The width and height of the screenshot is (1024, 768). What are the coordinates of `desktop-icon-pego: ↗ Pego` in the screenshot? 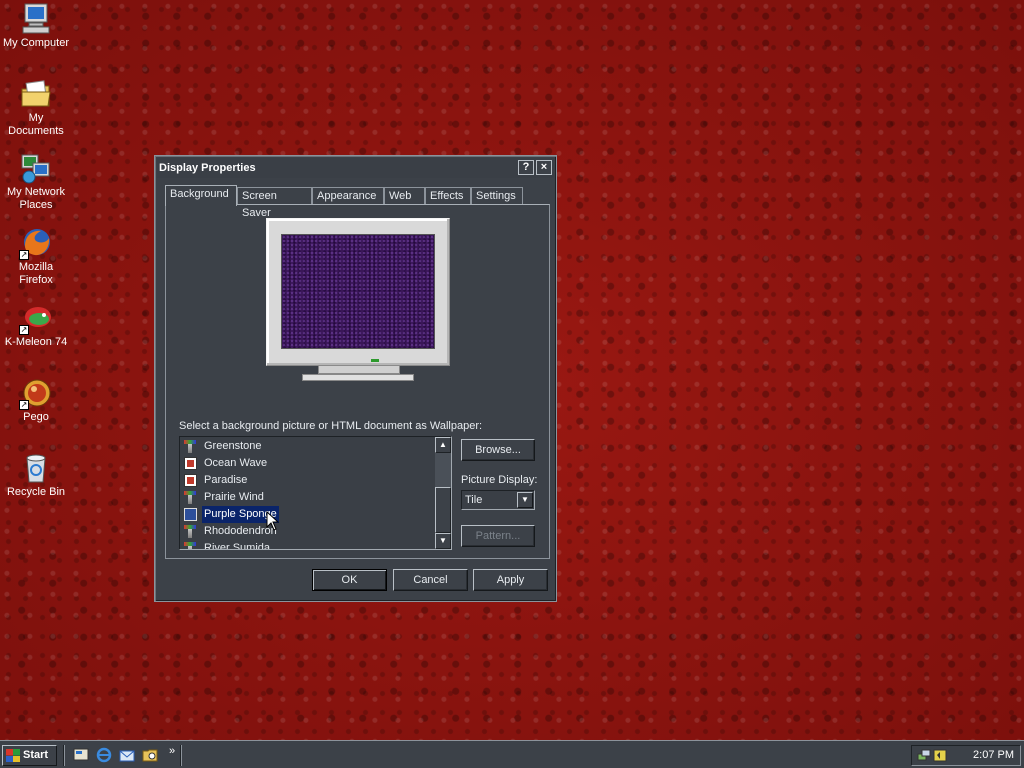 It's located at (36, 400).